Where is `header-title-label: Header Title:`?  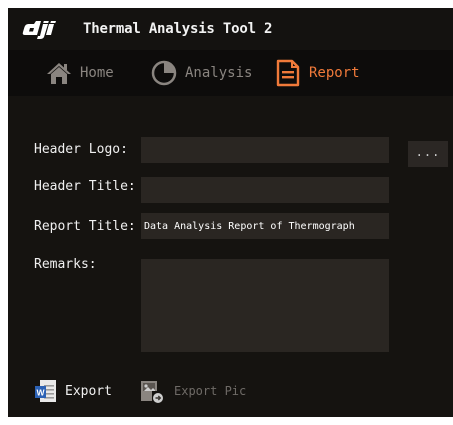
header-title-label: Header Title: is located at coordinates (85, 186).